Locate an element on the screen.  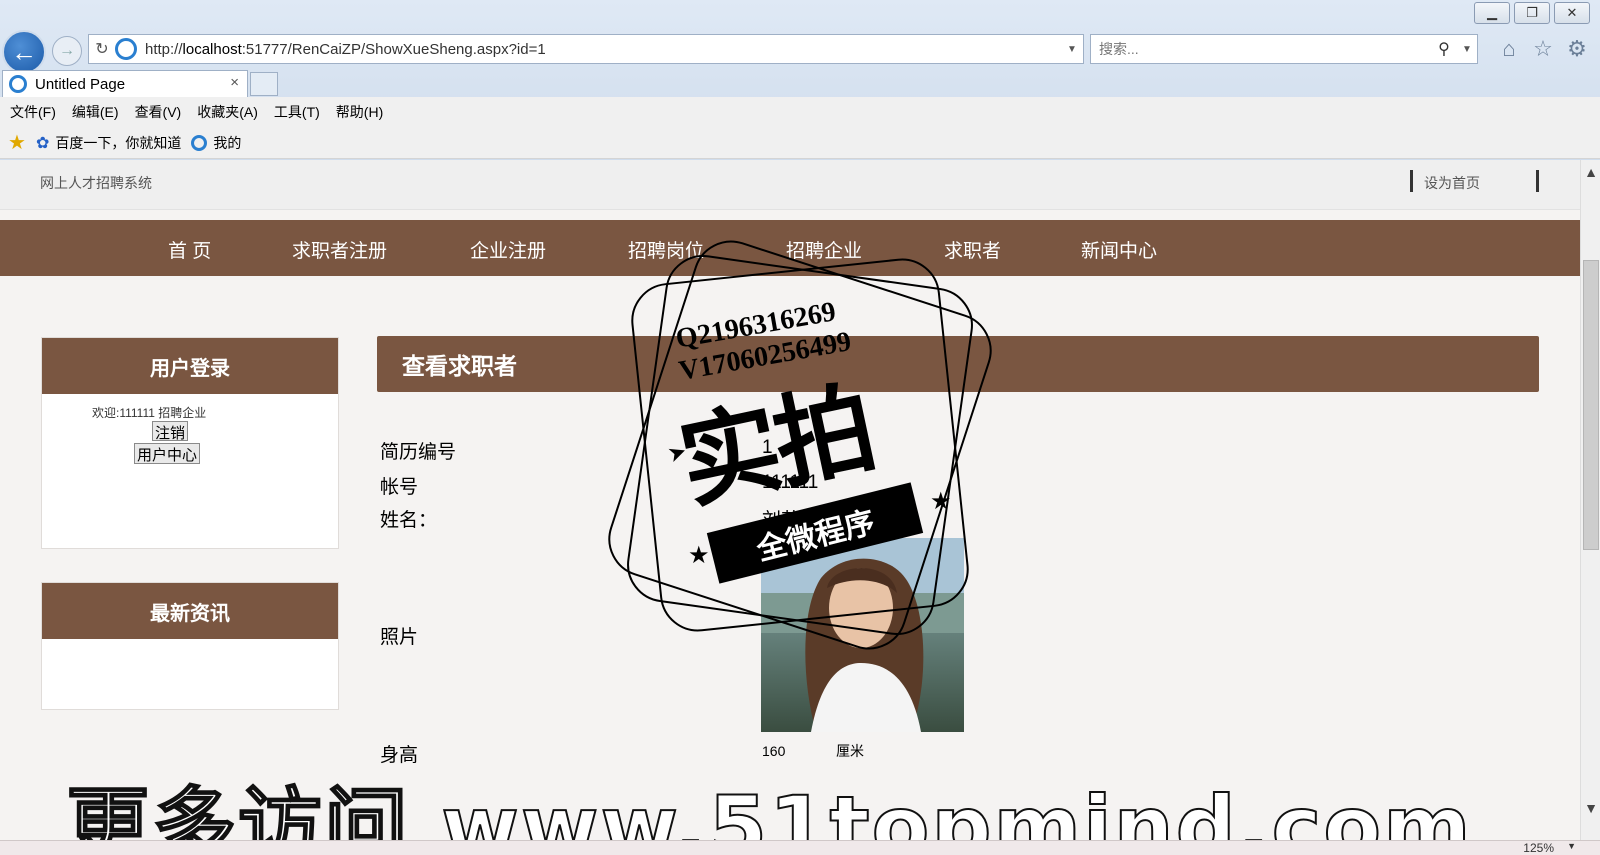
refresh-icon: ↻ is located at coordinates (102, 49).